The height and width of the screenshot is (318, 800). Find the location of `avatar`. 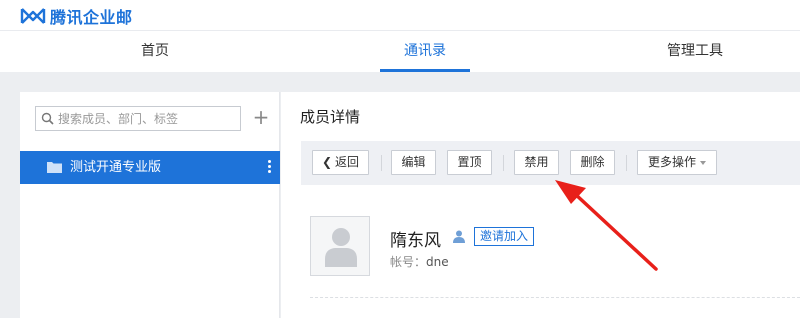

avatar is located at coordinates (340, 246).